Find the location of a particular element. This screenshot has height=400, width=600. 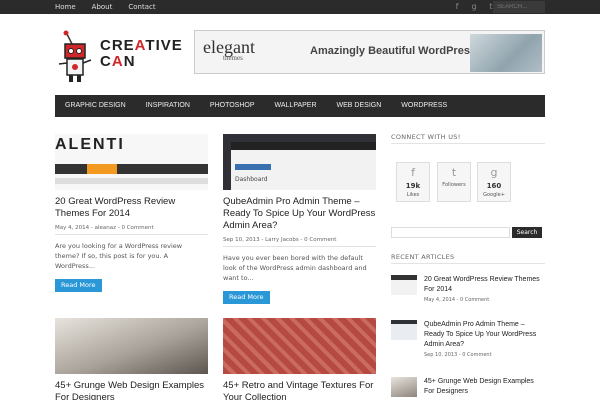

thumb-features-tab is located at coordinates (102, 169).